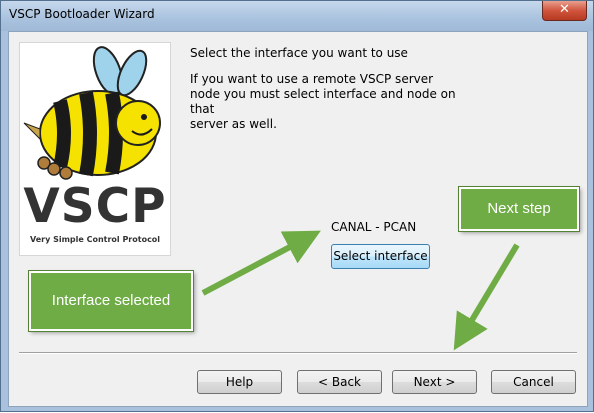  What do you see at coordinates (92, 113) in the screenshot?
I see `bee-mascot-icon` at bounding box center [92, 113].